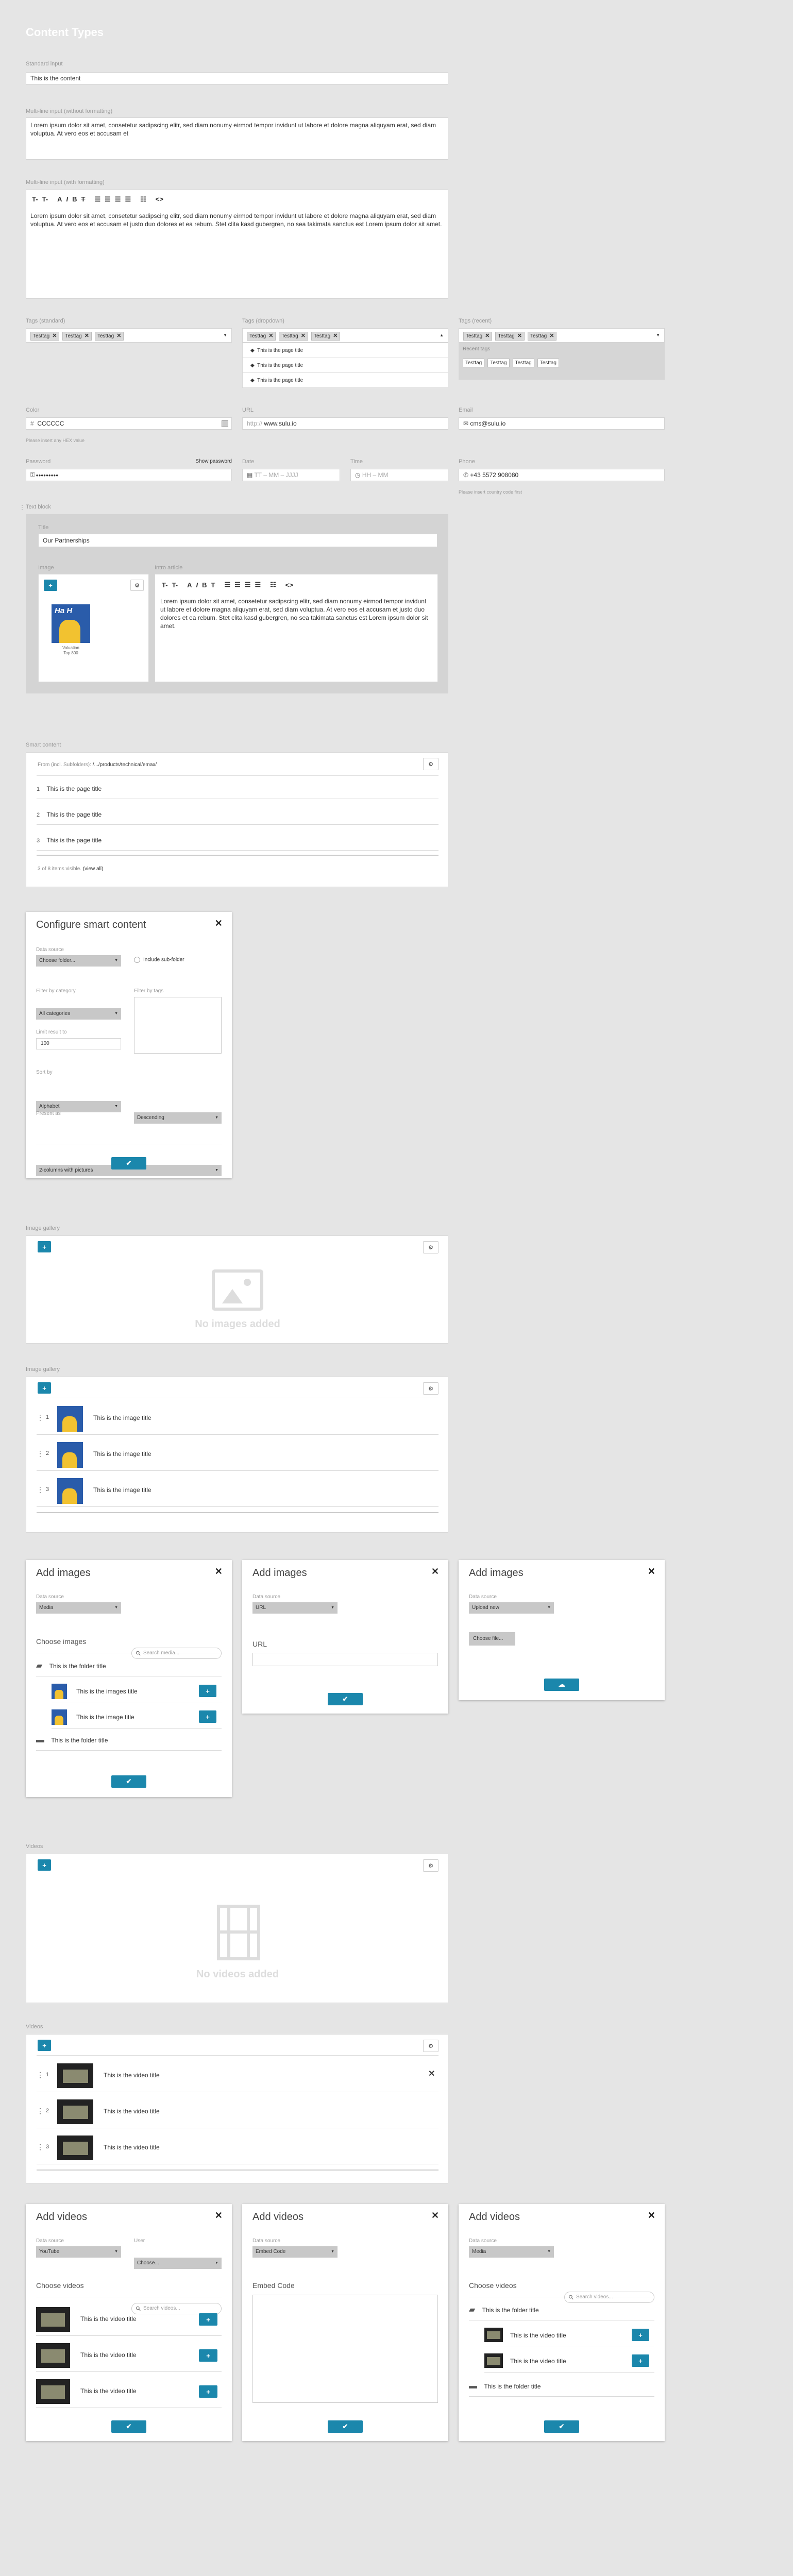 The image size is (793, 2576). I want to click on view-all-link: (view all), so click(93, 869).